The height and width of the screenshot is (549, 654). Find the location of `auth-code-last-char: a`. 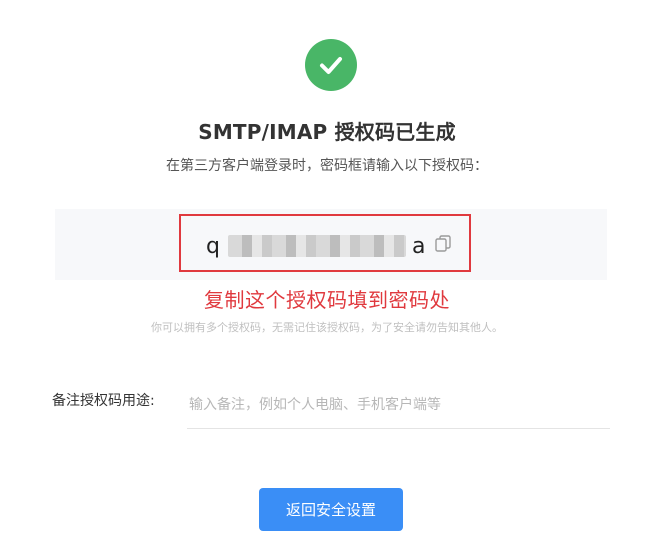

auth-code-last-char: a is located at coordinates (418, 246).